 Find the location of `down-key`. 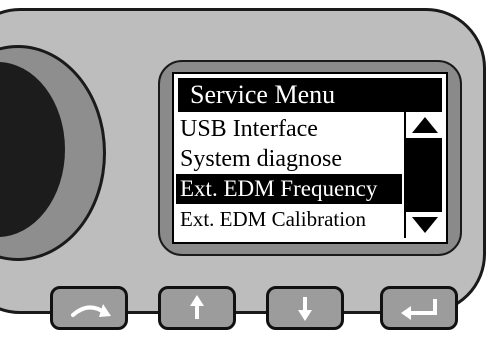

down-key is located at coordinates (305, 308).